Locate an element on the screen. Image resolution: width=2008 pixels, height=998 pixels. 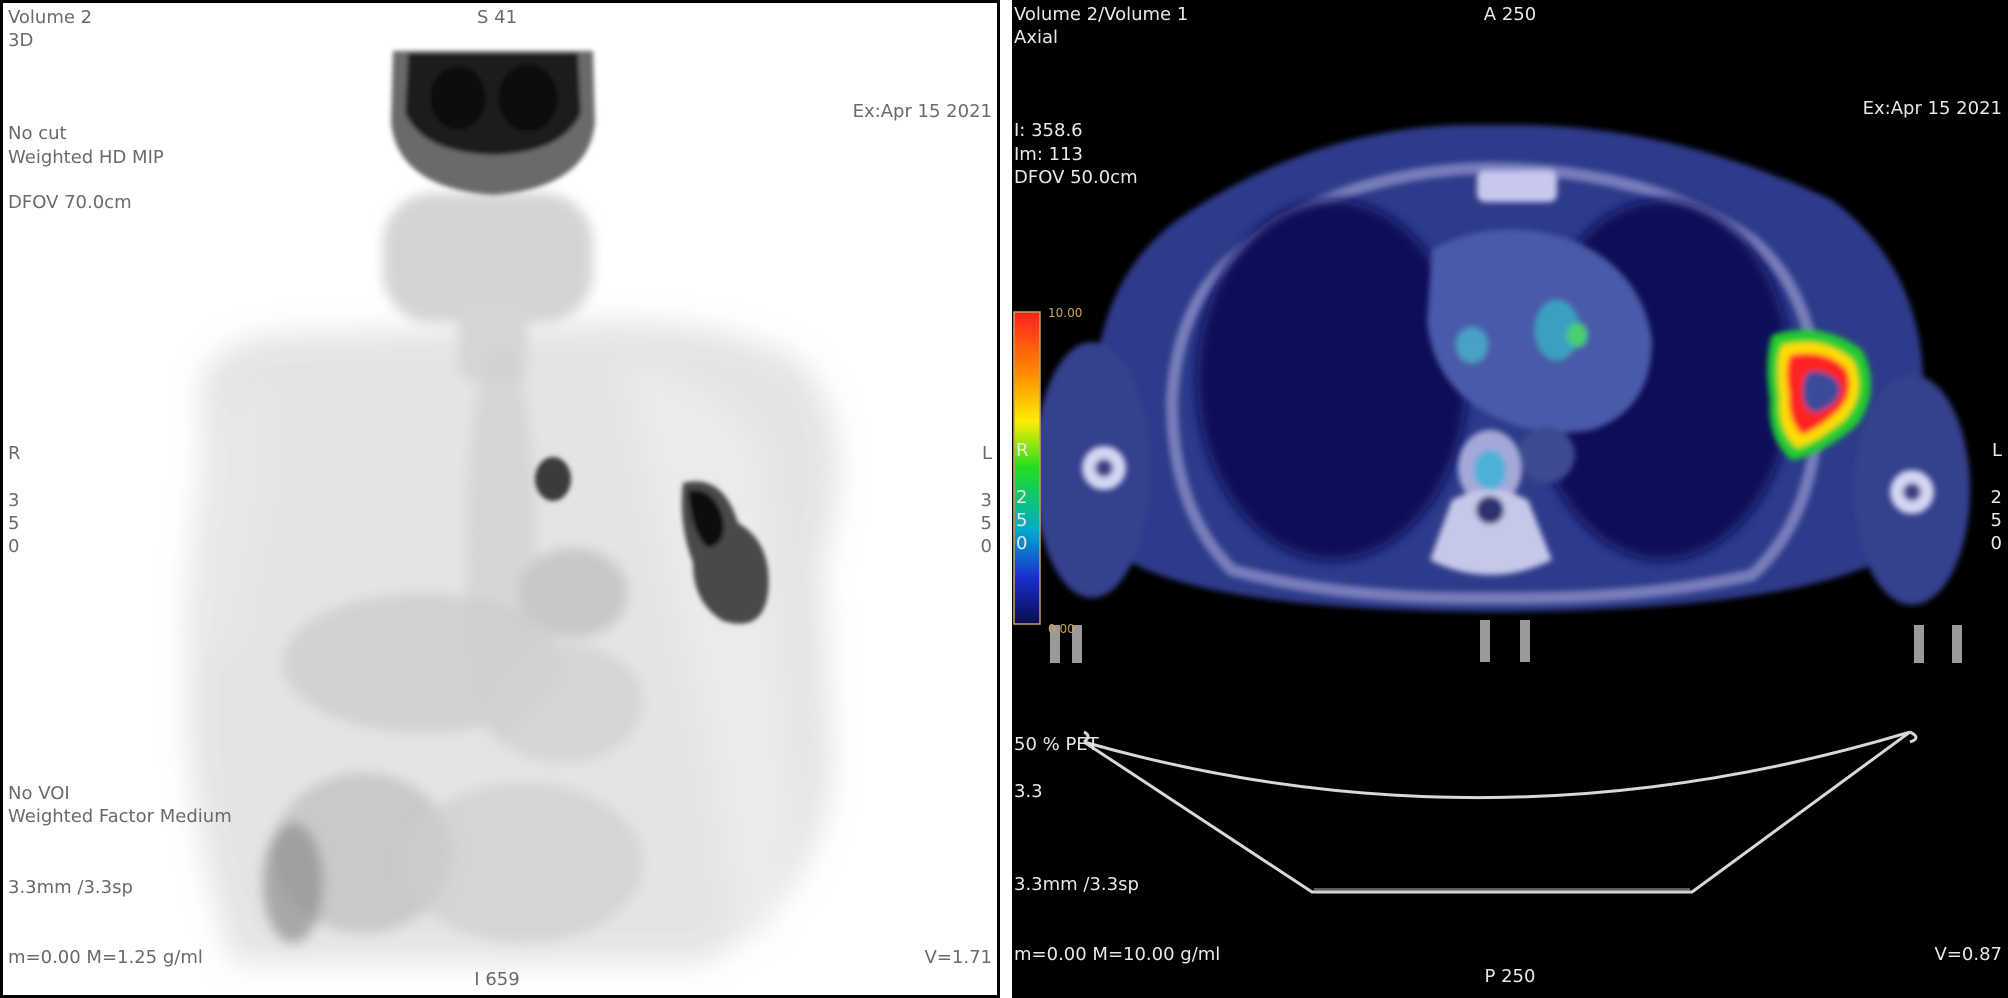
blend-label: 50 % PET is located at coordinates (1056, 744).